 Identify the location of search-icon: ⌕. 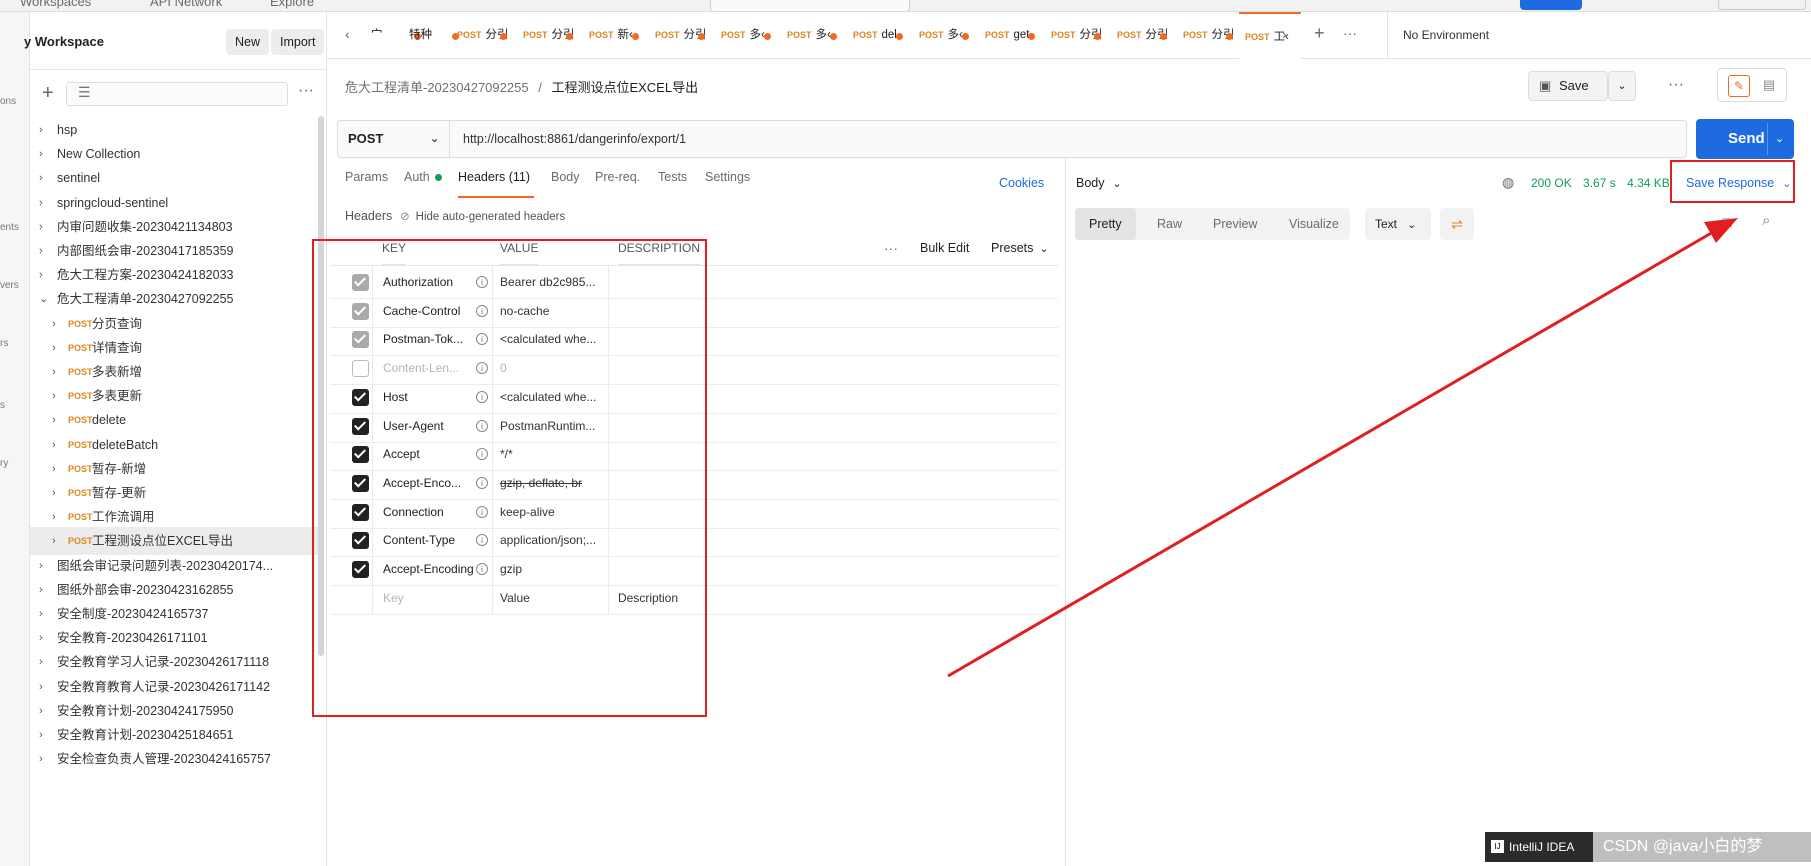
(1766, 220).